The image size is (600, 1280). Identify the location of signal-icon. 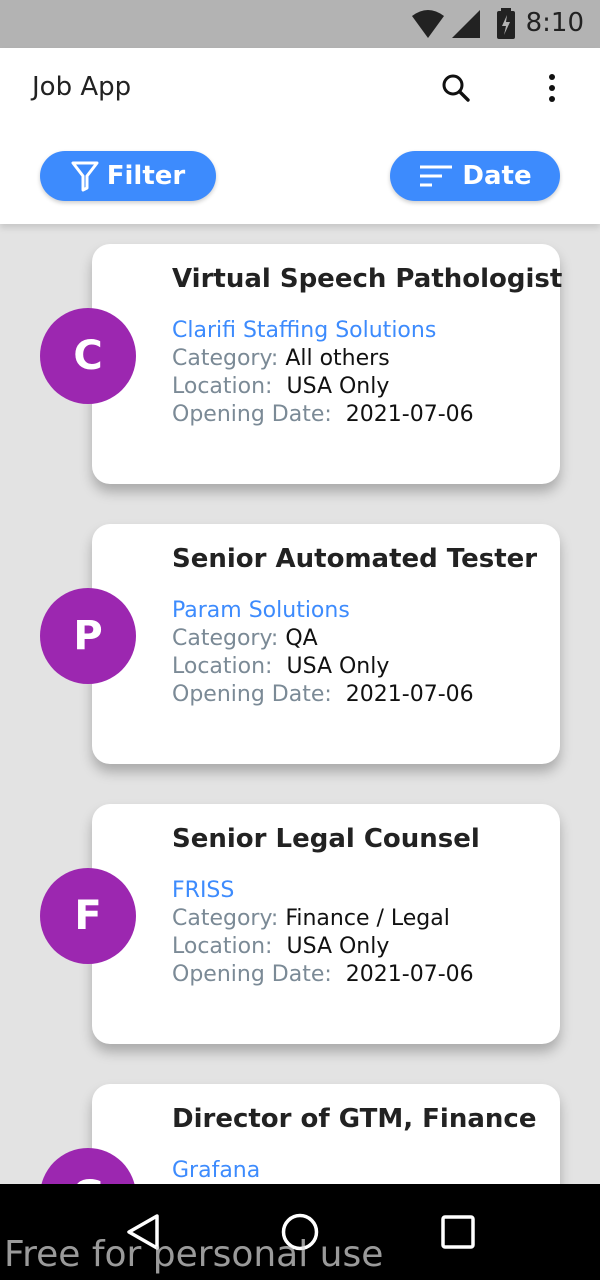
(466, 24).